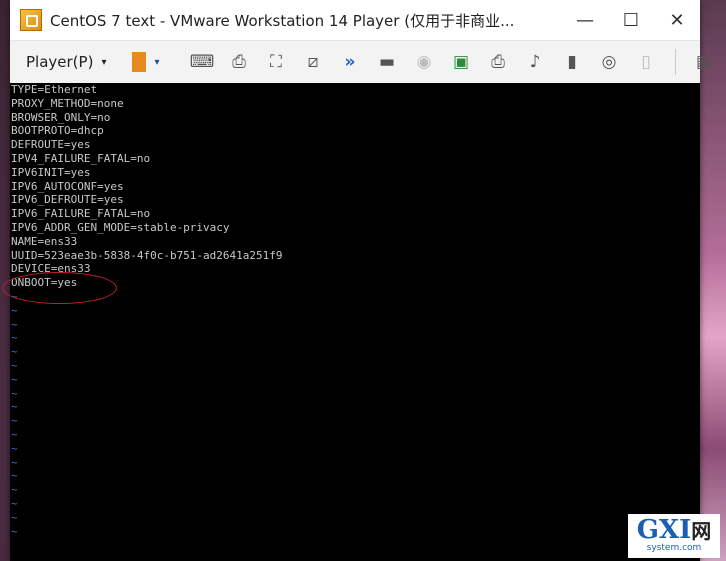  What do you see at coordinates (67, 200) in the screenshot?
I see `terminal-line: IPV6_DEFROUTE=yes` at bounding box center [67, 200].